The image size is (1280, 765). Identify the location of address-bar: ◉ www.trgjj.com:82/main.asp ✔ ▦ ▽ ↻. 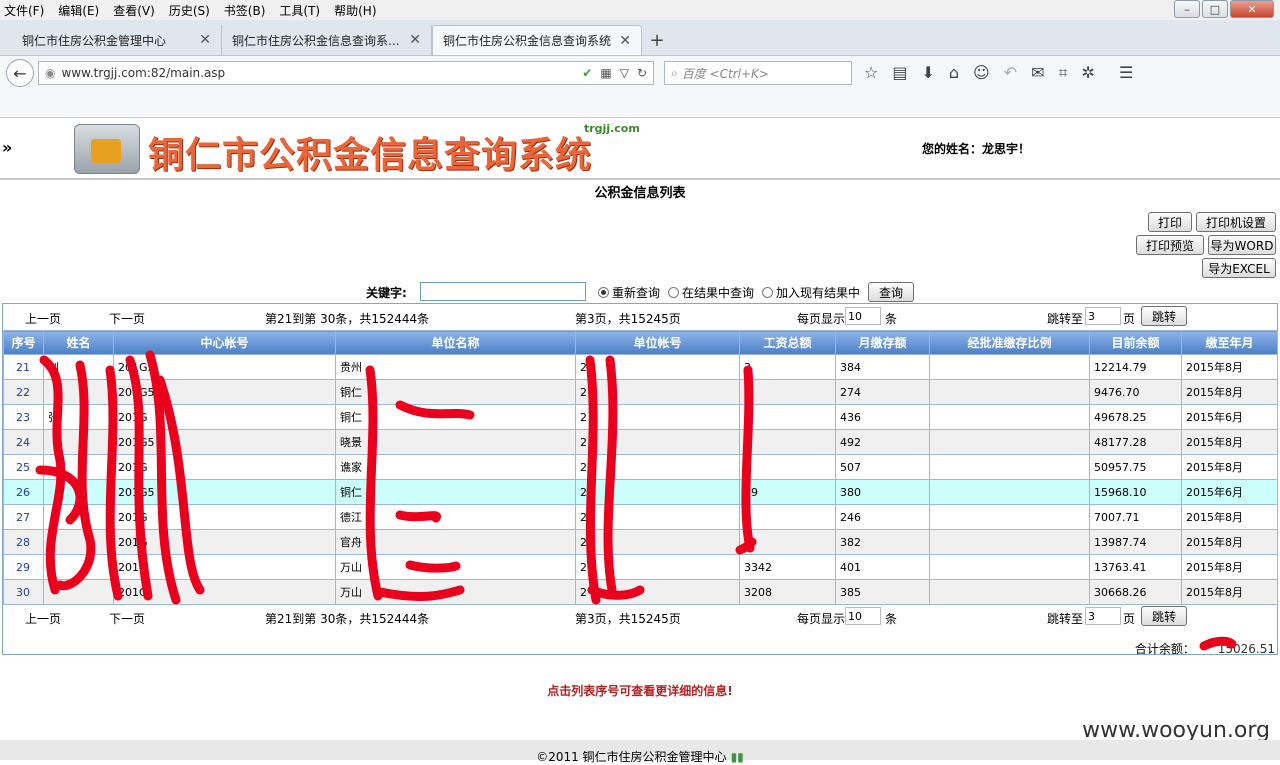
(346, 73).